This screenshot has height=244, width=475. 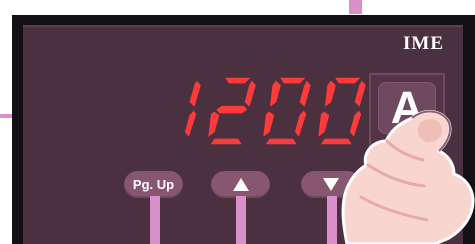 I want to click on triangle-up-icon, so click(x=240, y=184).